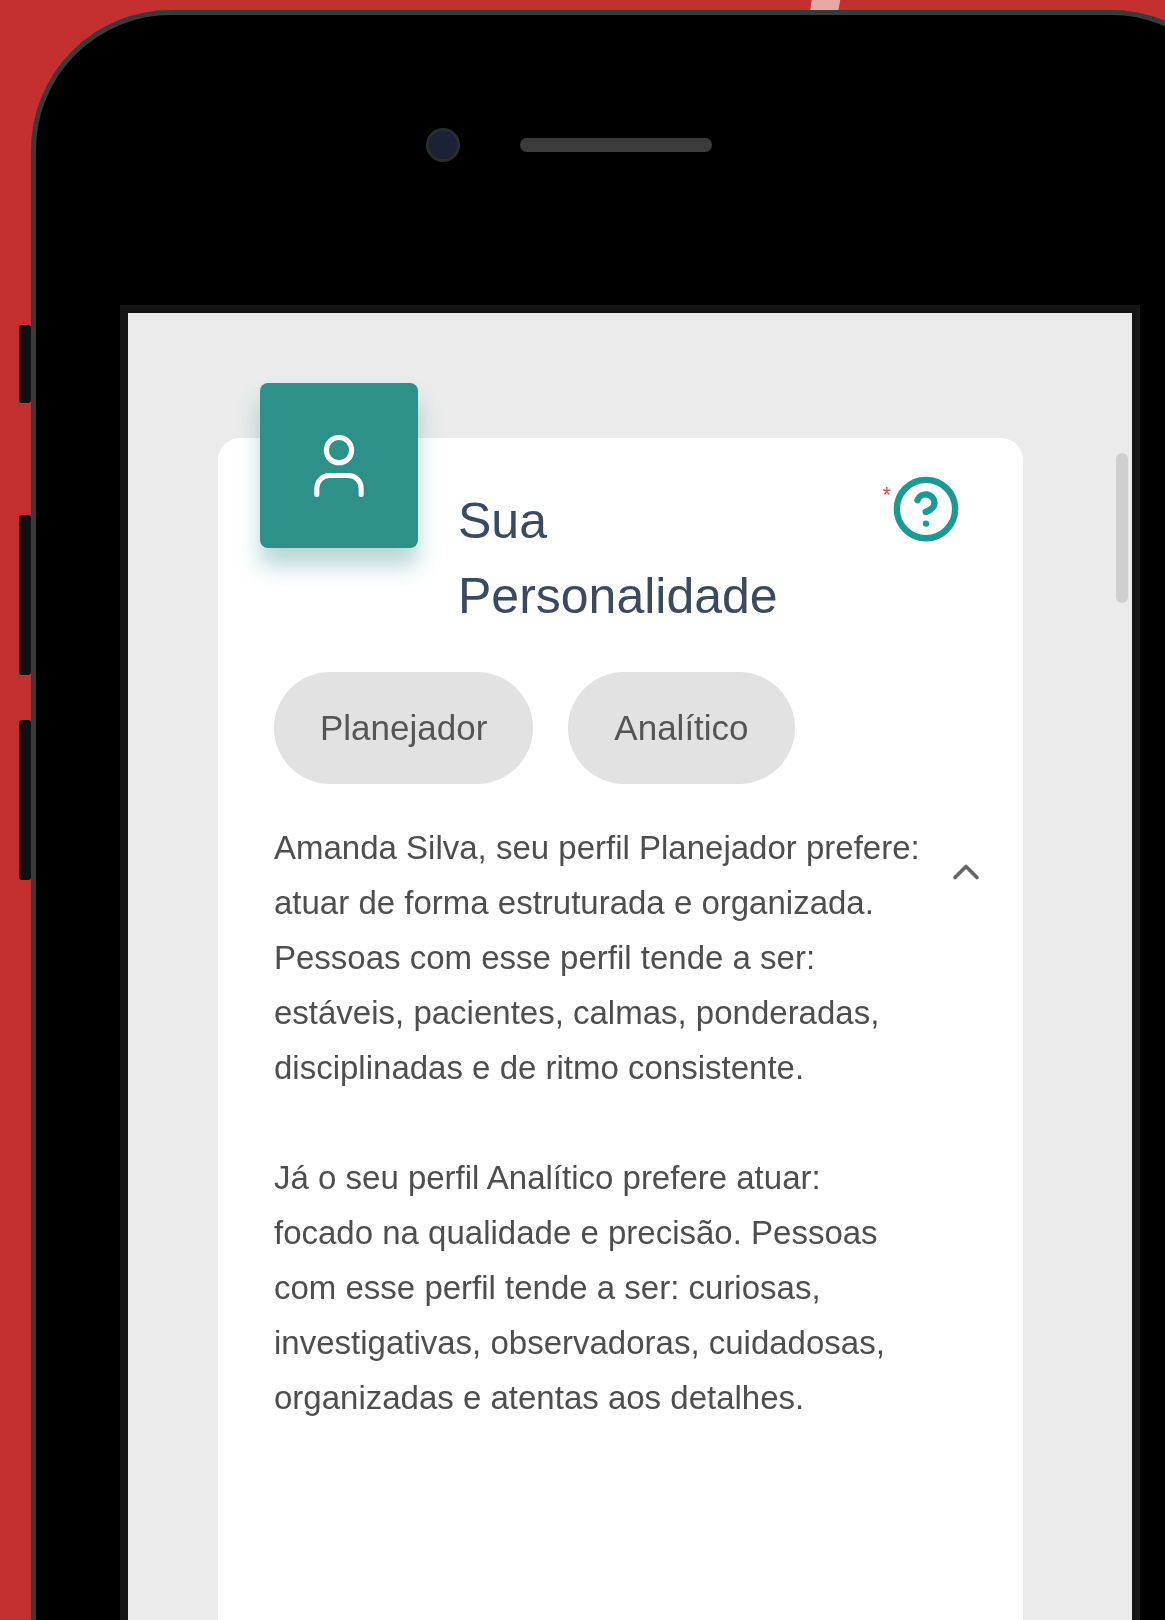 The height and width of the screenshot is (1620, 1165). I want to click on profile-description: Amanda Silva, seu perfil Planejador prefere: atuar de forma estruturada e organizada. Pessoas com esse perfil tende a ser: estáveis, pacientes, calmas, ponderadas, disciplinadas e de ritmo consistente., so click(597, 958).